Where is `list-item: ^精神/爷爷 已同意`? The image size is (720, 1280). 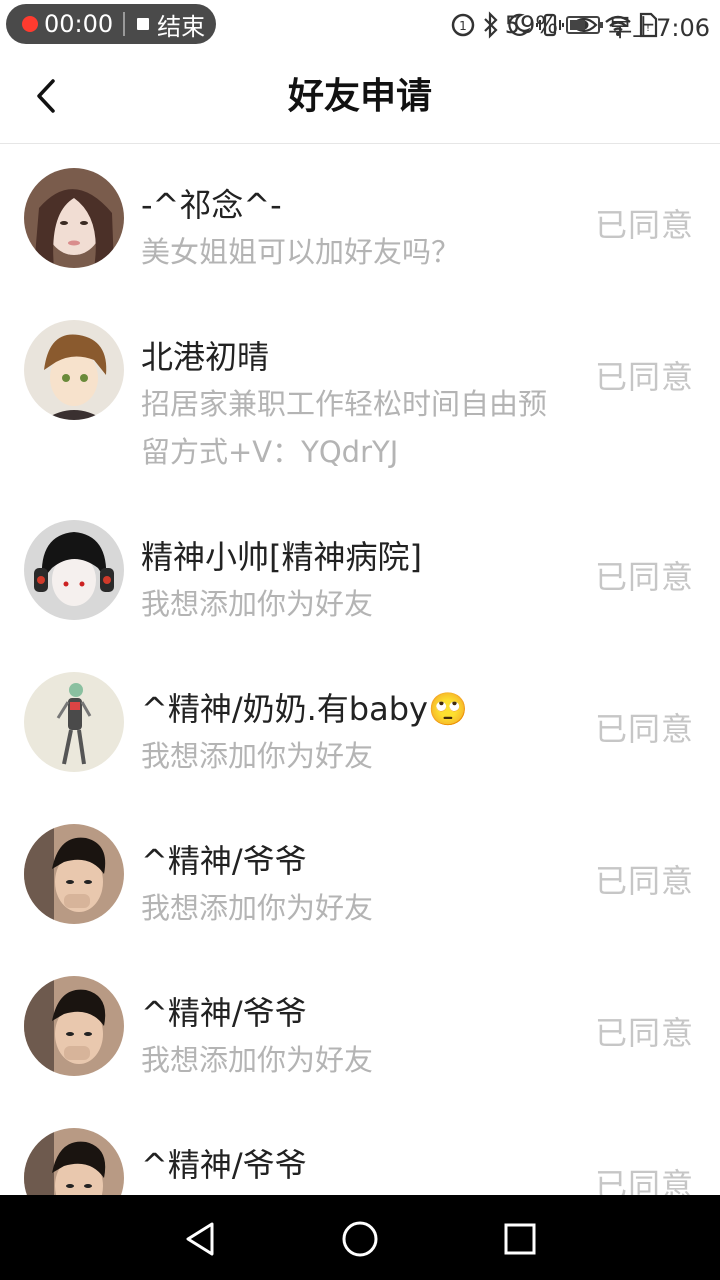 list-item: ^精神/爷爷 已同意 is located at coordinates (360, 1149).